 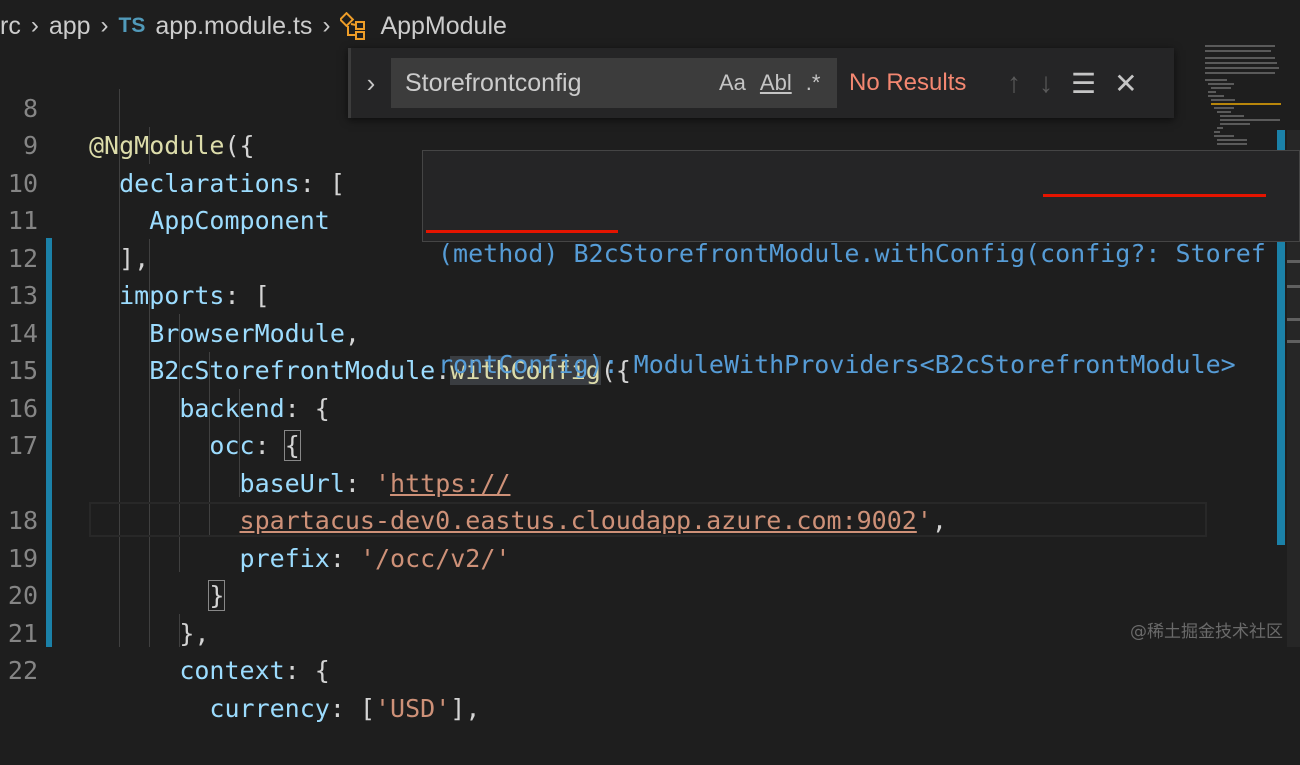 What do you see at coordinates (233, 26) in the screenshot?
I see `breadcrumb-item-file: app.module.ts` at bounding box center [233, 26].